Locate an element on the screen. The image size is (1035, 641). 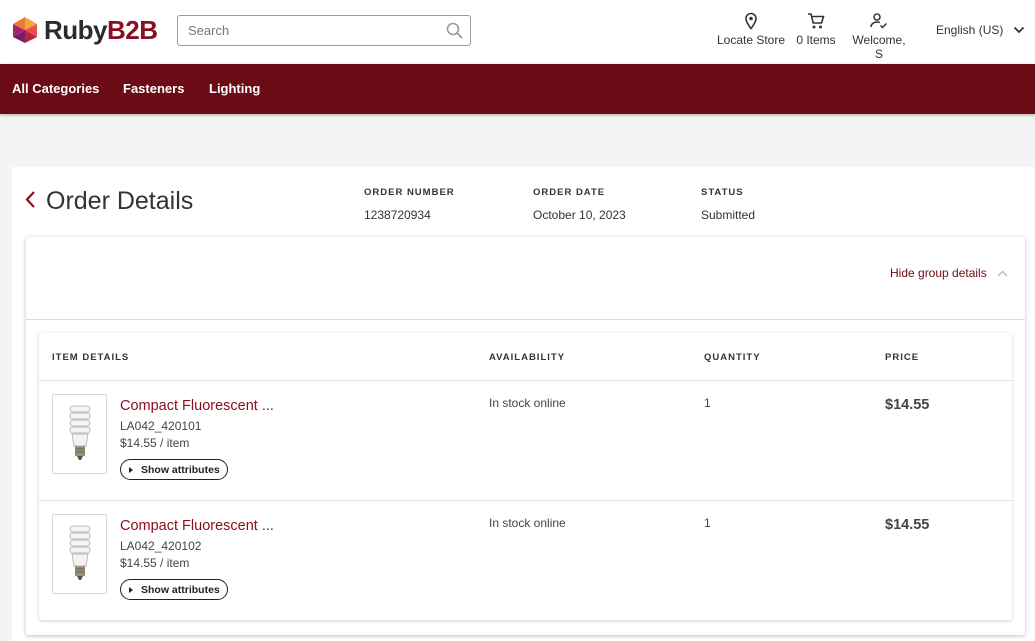
hide-group-details-label: Hide group details is located at coordinates (938, 273).